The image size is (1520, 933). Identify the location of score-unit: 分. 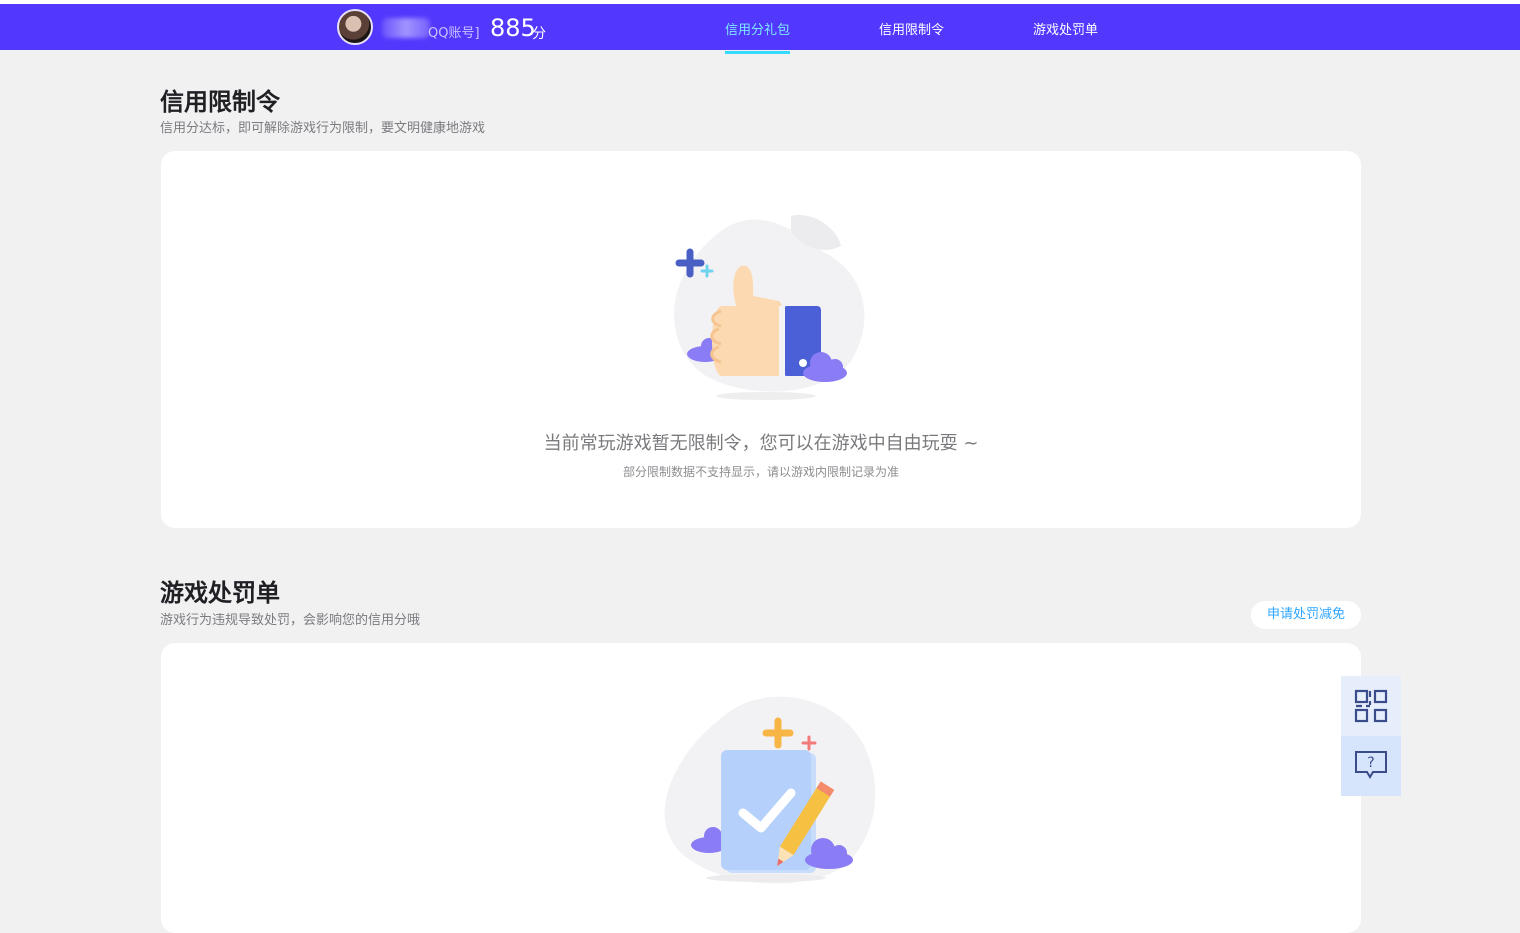
(539, 34).